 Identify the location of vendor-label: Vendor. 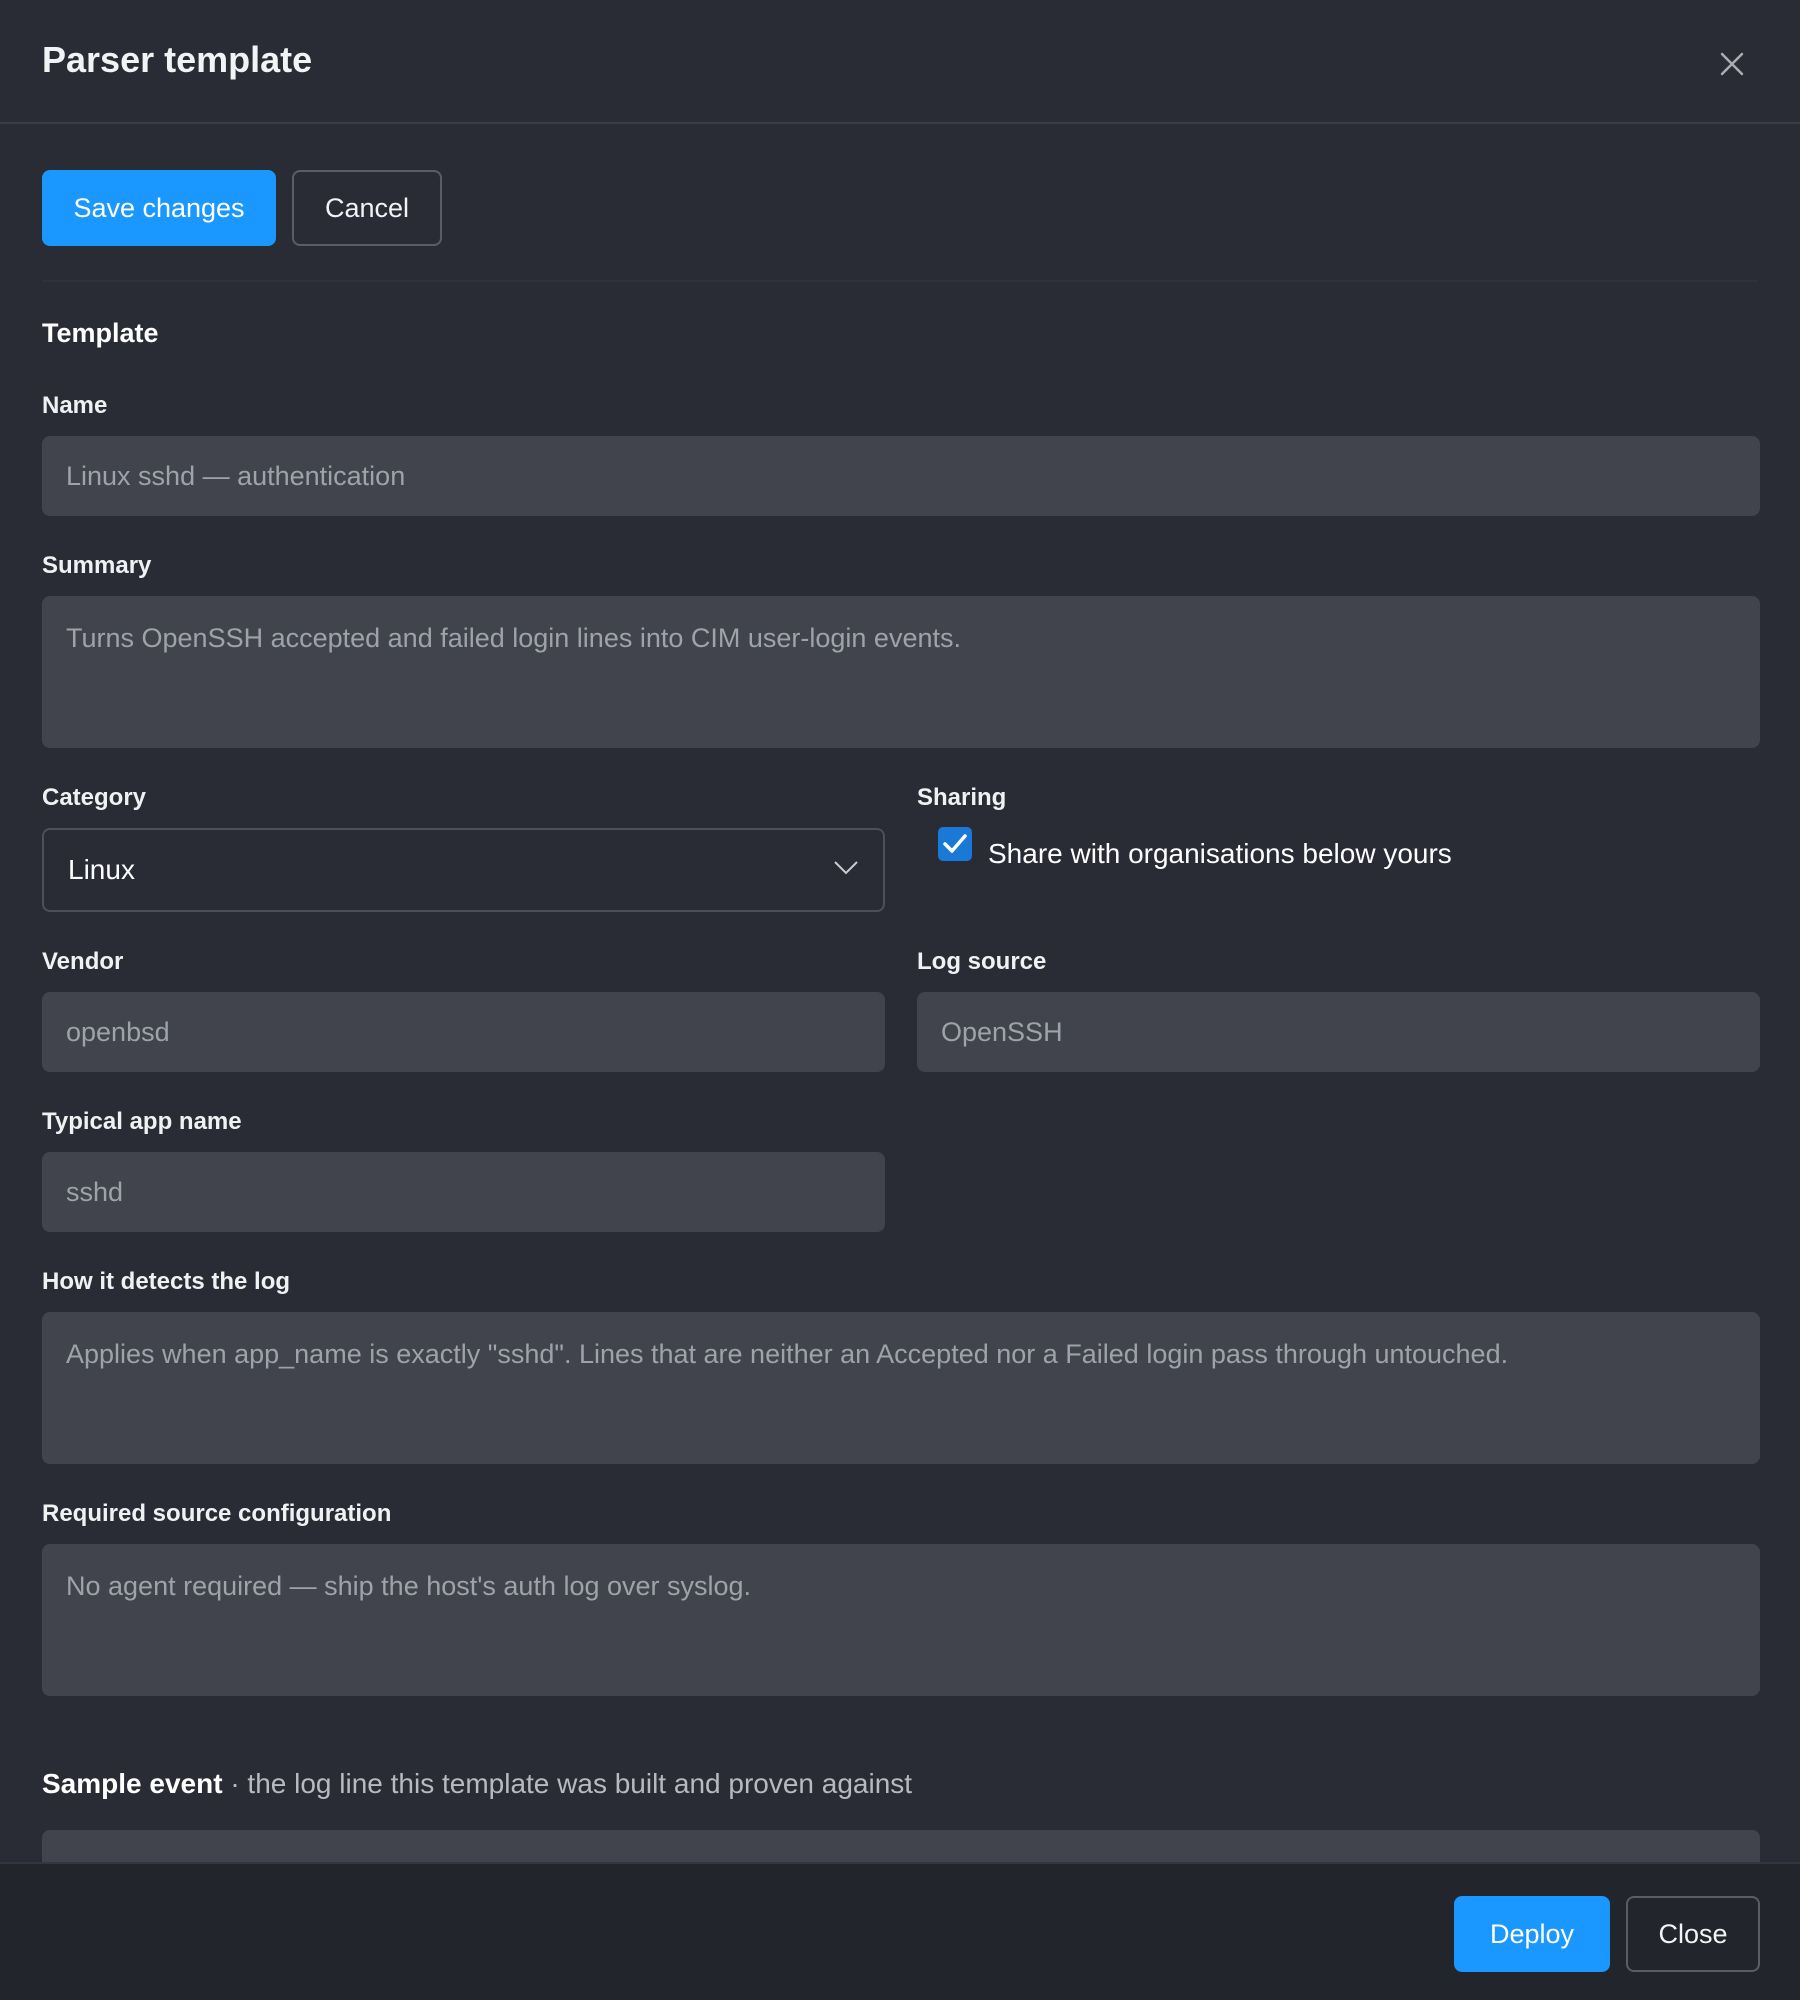
(83, 961).